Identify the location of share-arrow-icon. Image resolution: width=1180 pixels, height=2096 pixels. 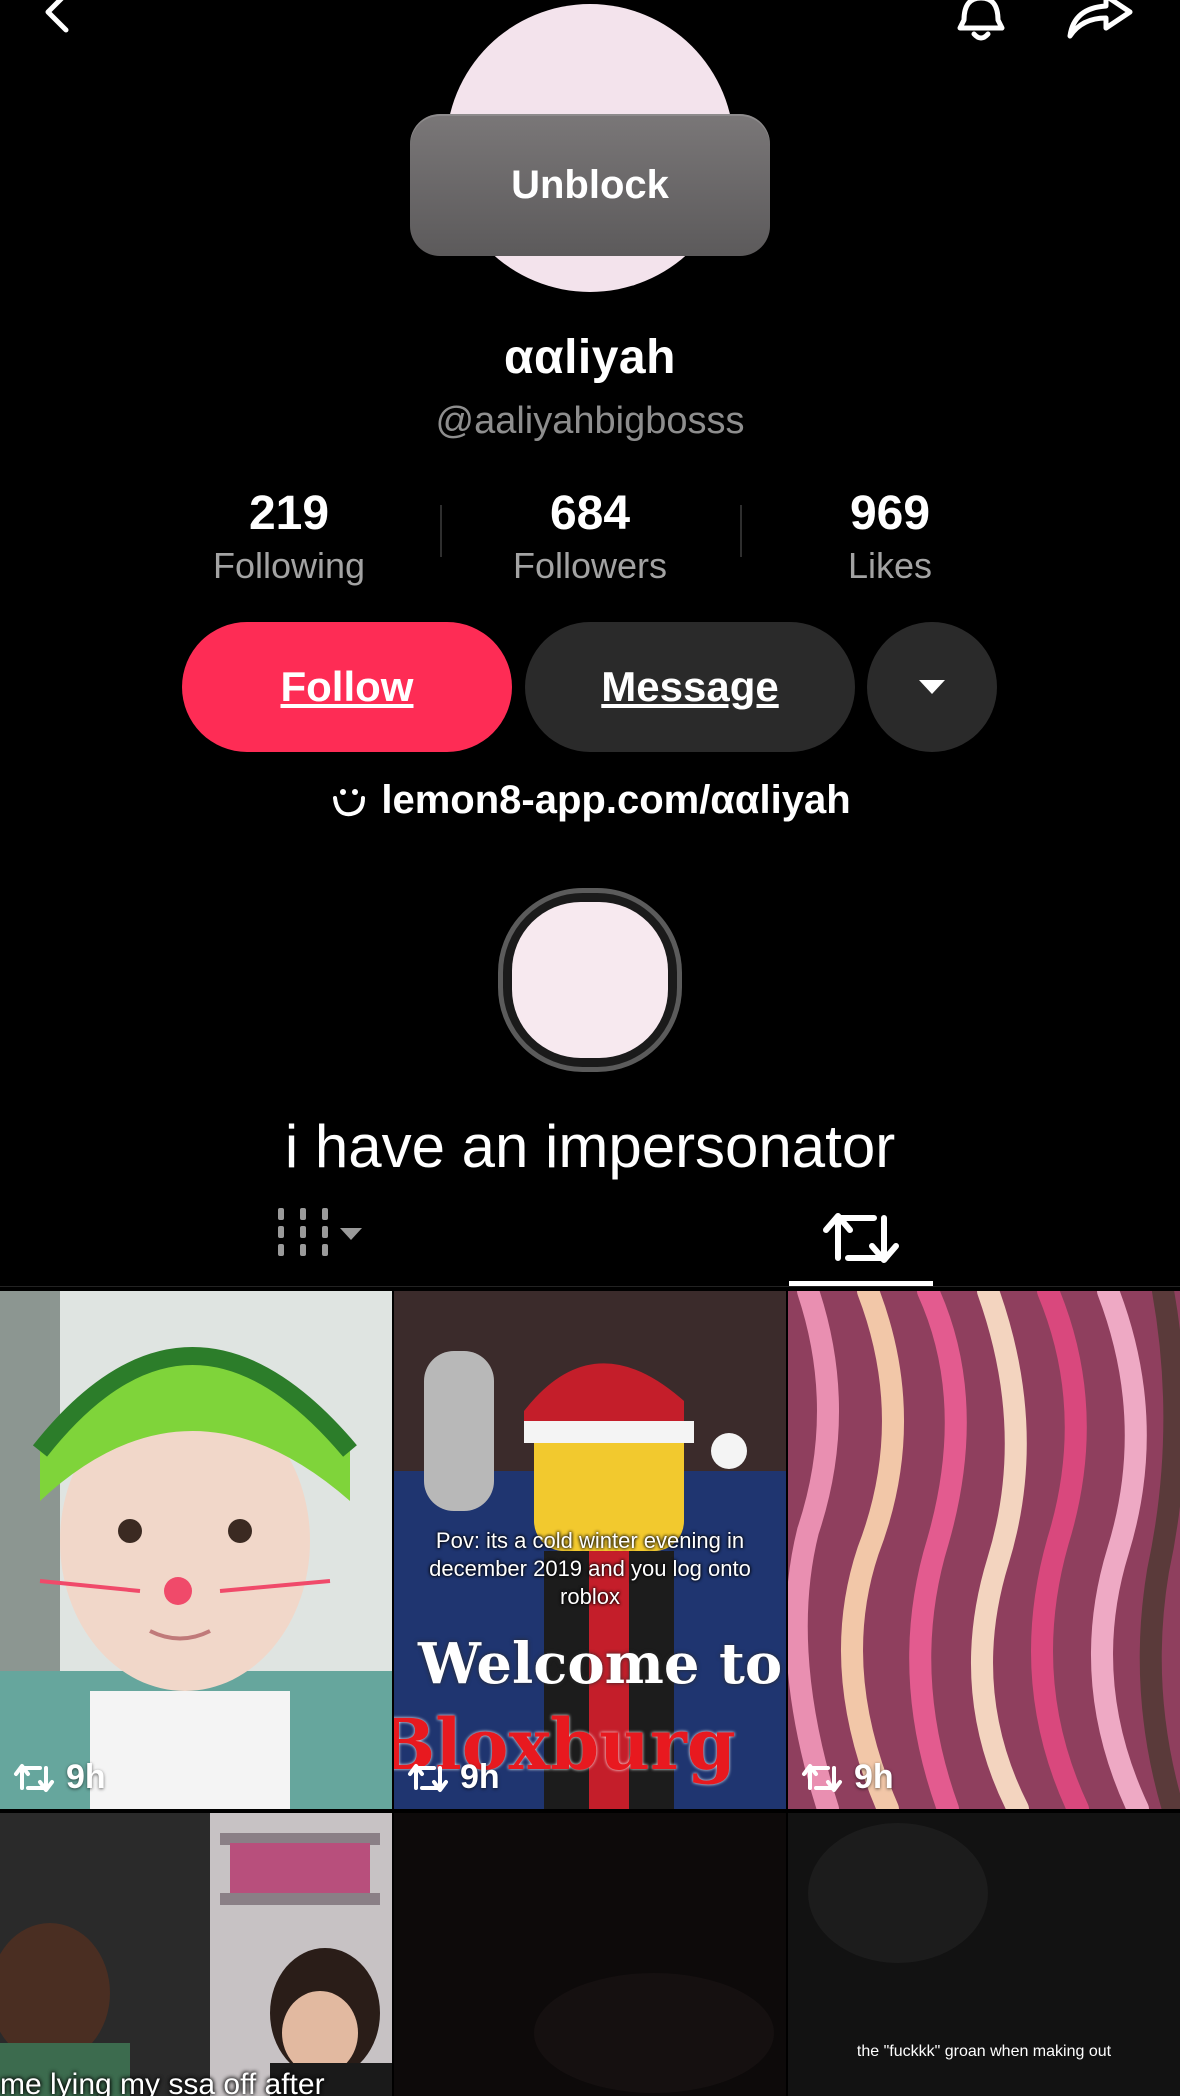
(1100, 24).